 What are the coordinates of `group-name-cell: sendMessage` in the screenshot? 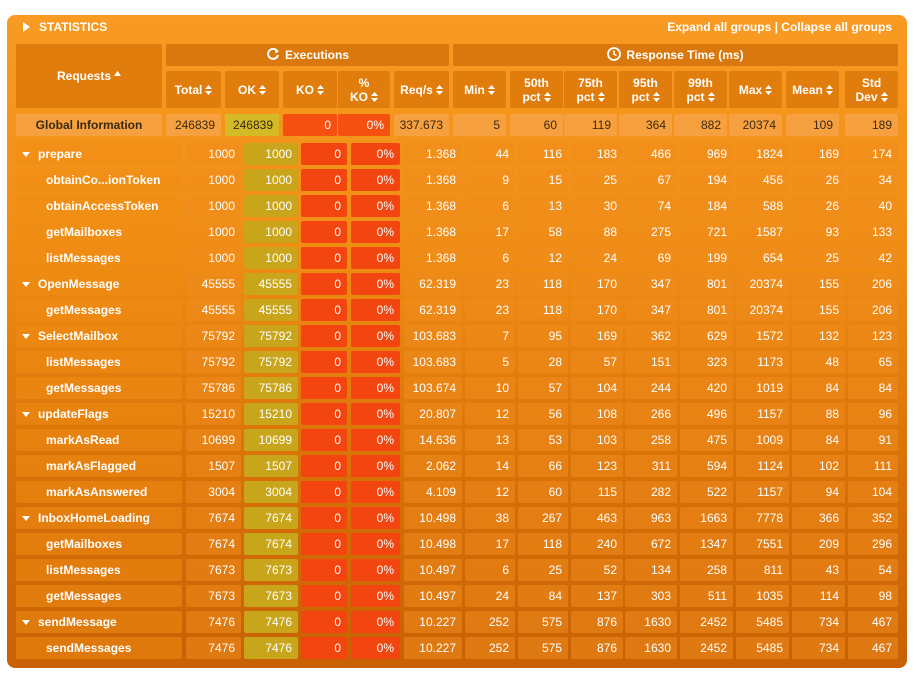 It's located at (99, 622).